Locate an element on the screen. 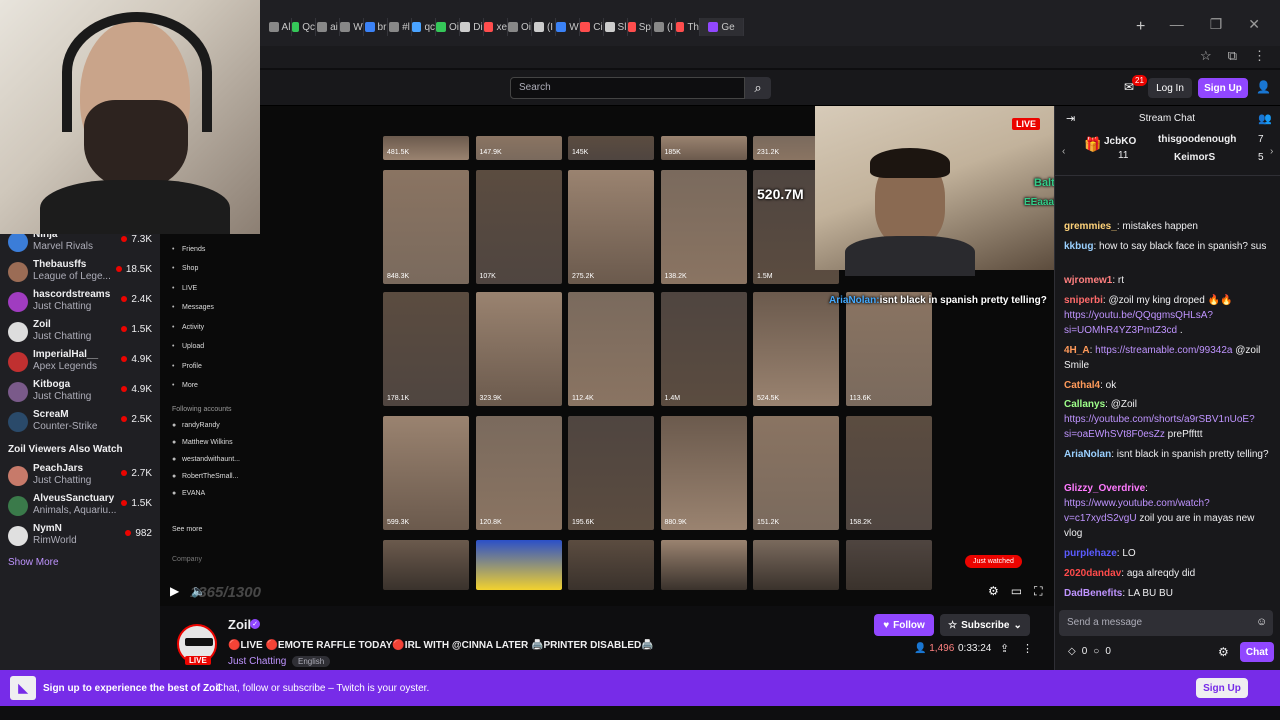 This screenshot has height=720, width=1280. sidebar-channel: Kitboga Just Chatting 4.9K is located at coordinates (80, 393).